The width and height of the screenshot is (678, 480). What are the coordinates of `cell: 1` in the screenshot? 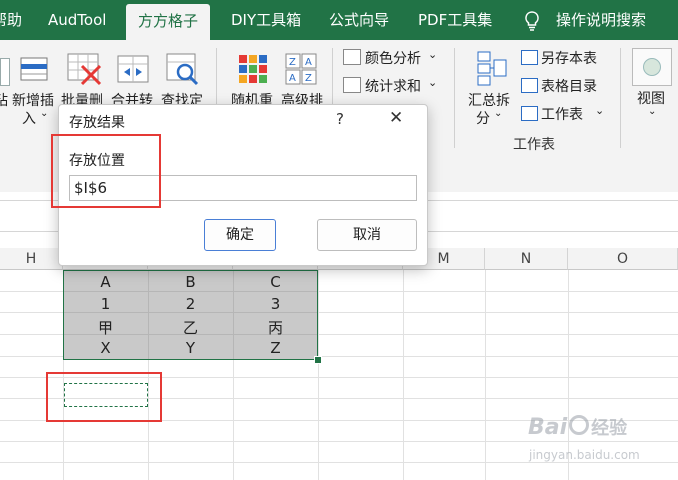 It's located at (105, 304).